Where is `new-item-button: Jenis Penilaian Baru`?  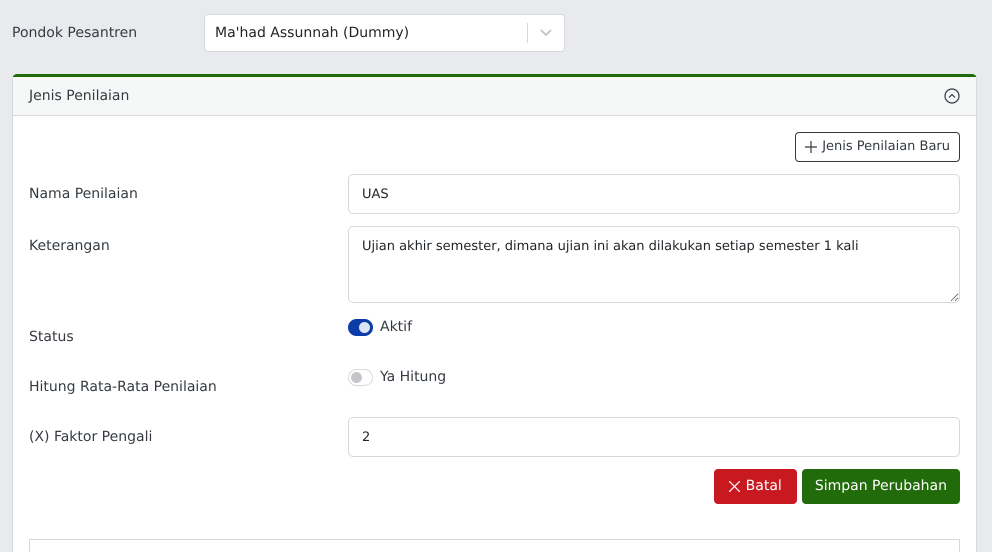 new-item-button: Jenis Penilaian Baru is located at coordinates (877, 147).